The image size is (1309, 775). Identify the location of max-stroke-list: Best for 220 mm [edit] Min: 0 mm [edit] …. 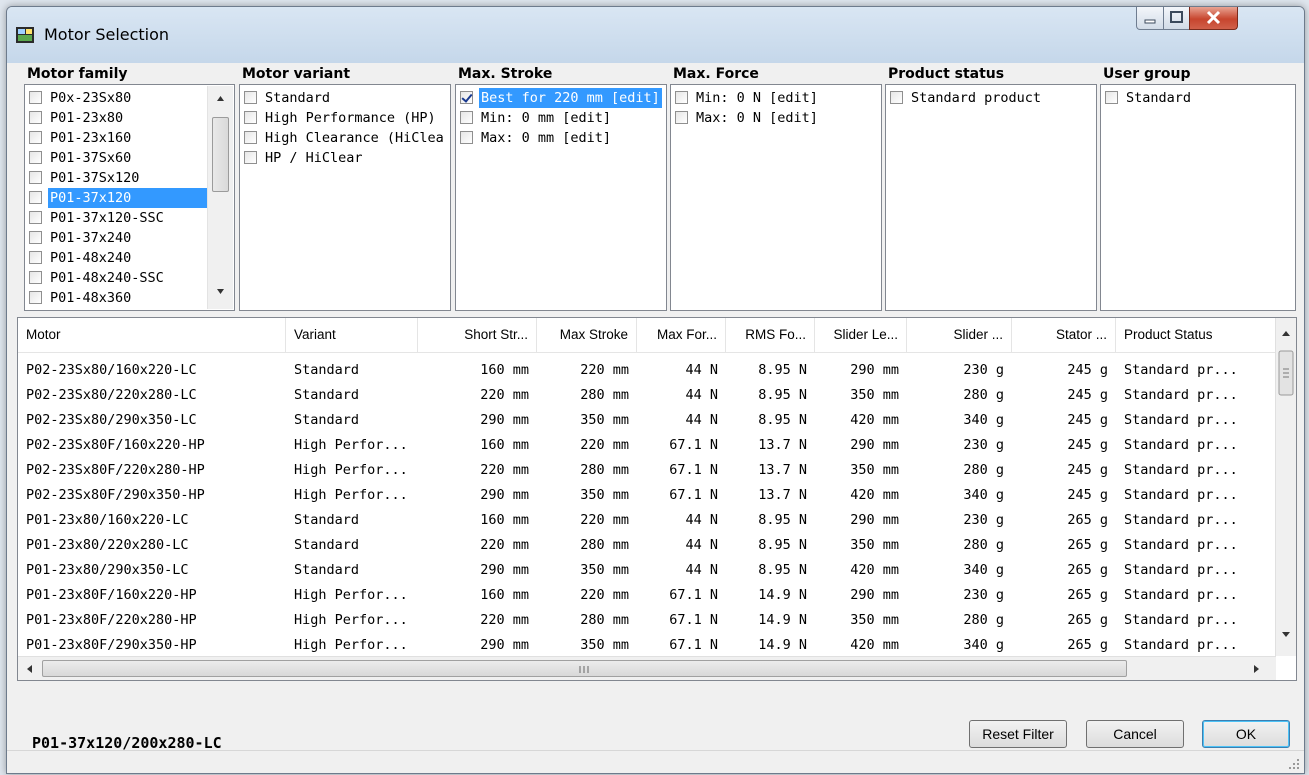
(561, 197).